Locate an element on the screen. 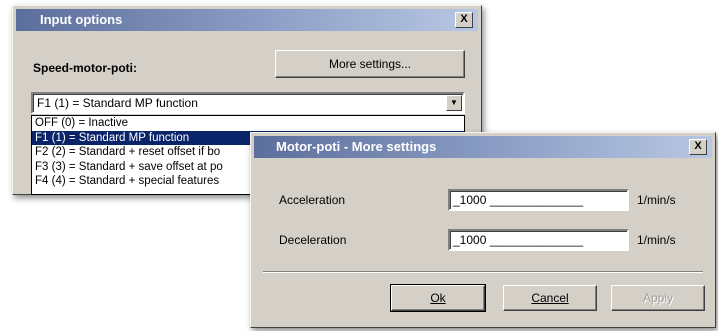  title-bar: Motor-poti - More settings X is located at coordinates (483, 147).